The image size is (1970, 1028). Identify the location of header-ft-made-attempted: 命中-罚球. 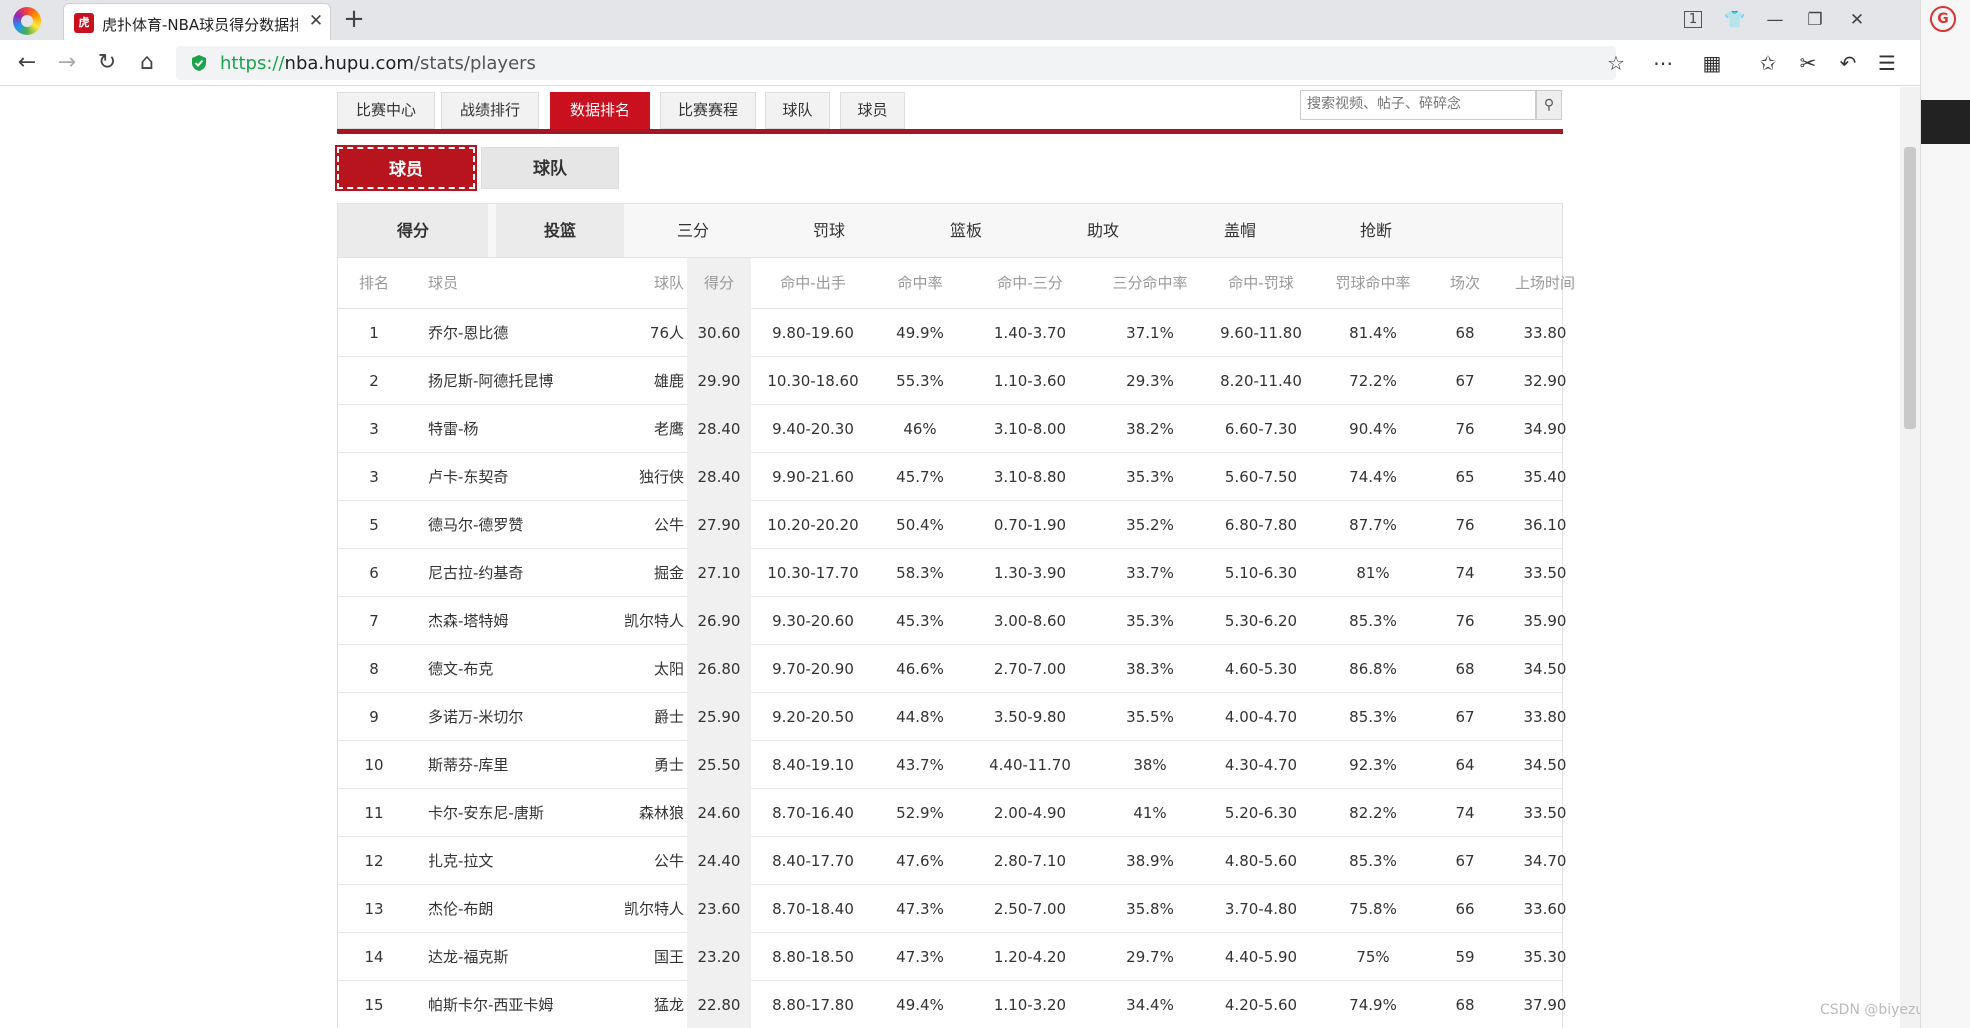
(1261, 283).